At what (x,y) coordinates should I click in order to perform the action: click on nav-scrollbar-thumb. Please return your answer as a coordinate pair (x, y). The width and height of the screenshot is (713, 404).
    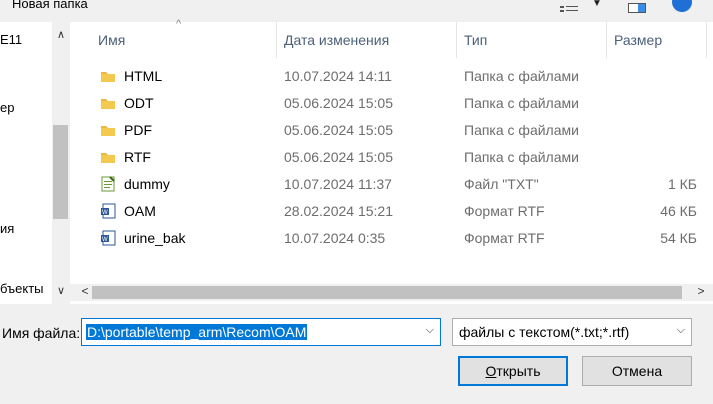
    Looking at the image, I should click on (60, 172).